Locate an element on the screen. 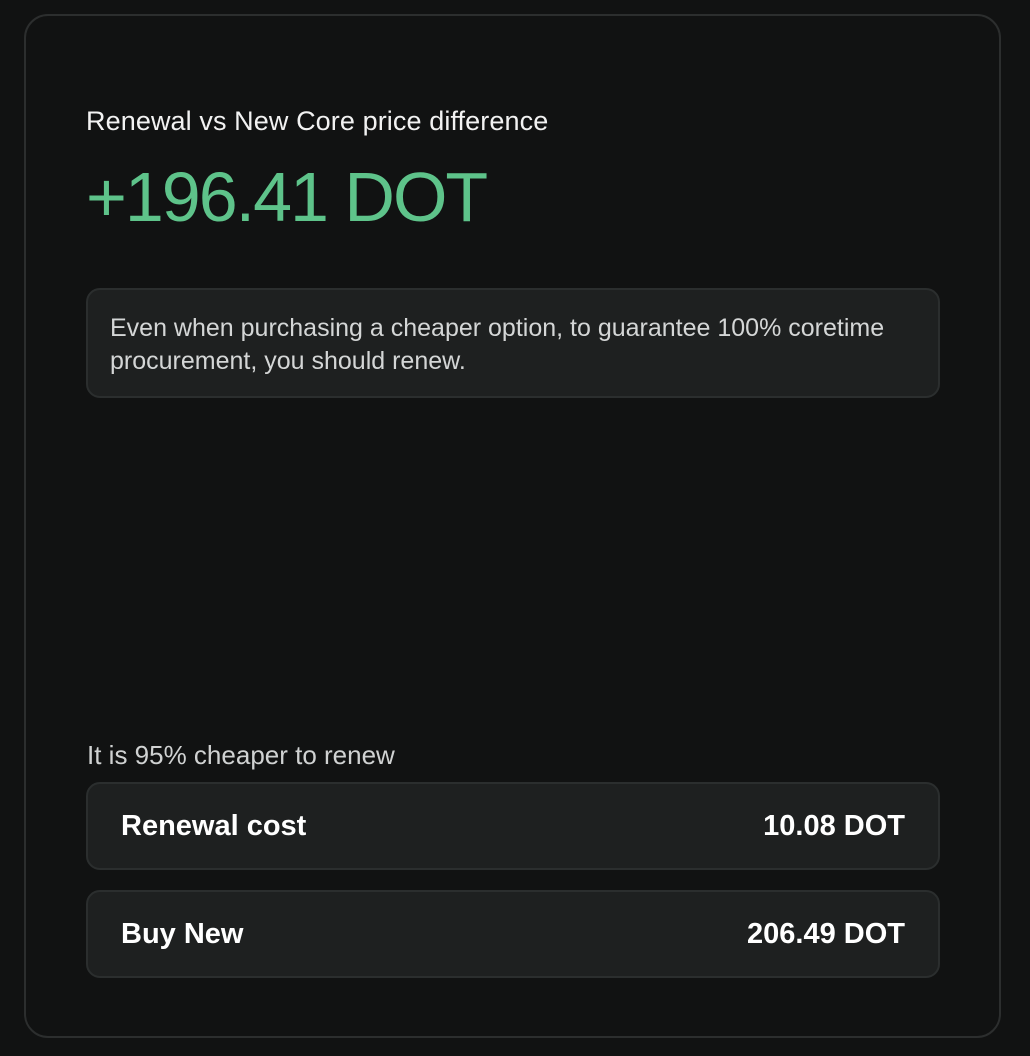  renewal-cost-row: Renewal cost 10.08 DOT is located at coordinates (513, 826).